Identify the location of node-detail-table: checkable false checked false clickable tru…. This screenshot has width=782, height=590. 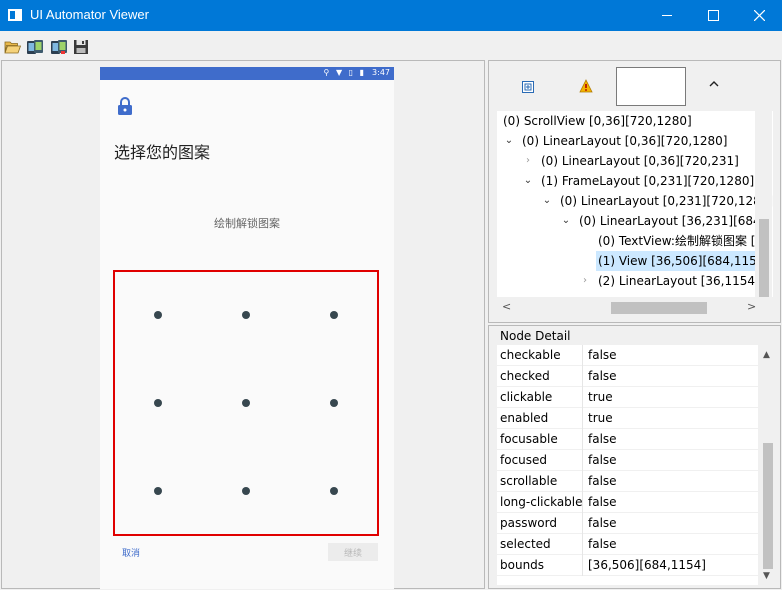
(627, 465).